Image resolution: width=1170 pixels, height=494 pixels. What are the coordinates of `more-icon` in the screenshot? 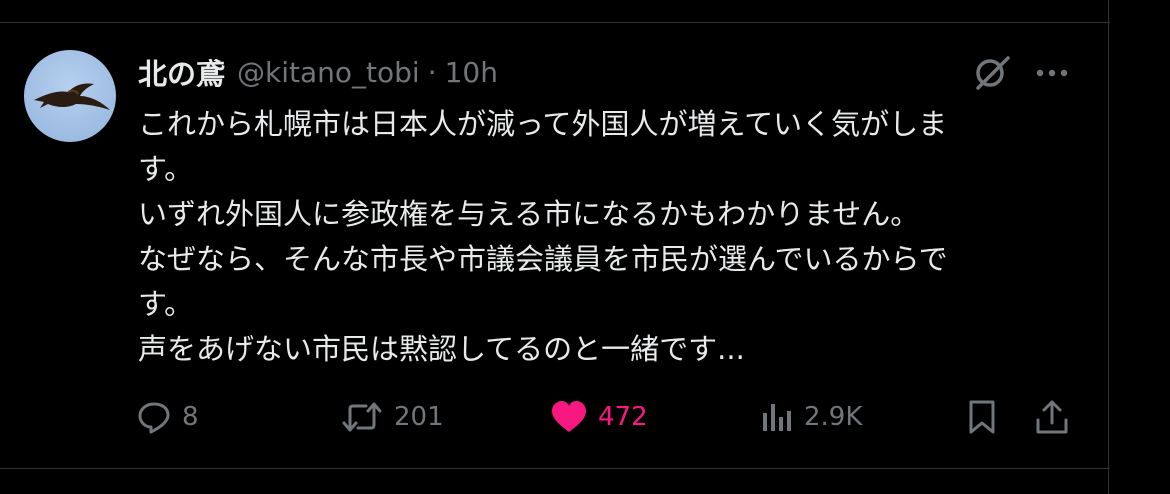 It's located at (1052, 73).